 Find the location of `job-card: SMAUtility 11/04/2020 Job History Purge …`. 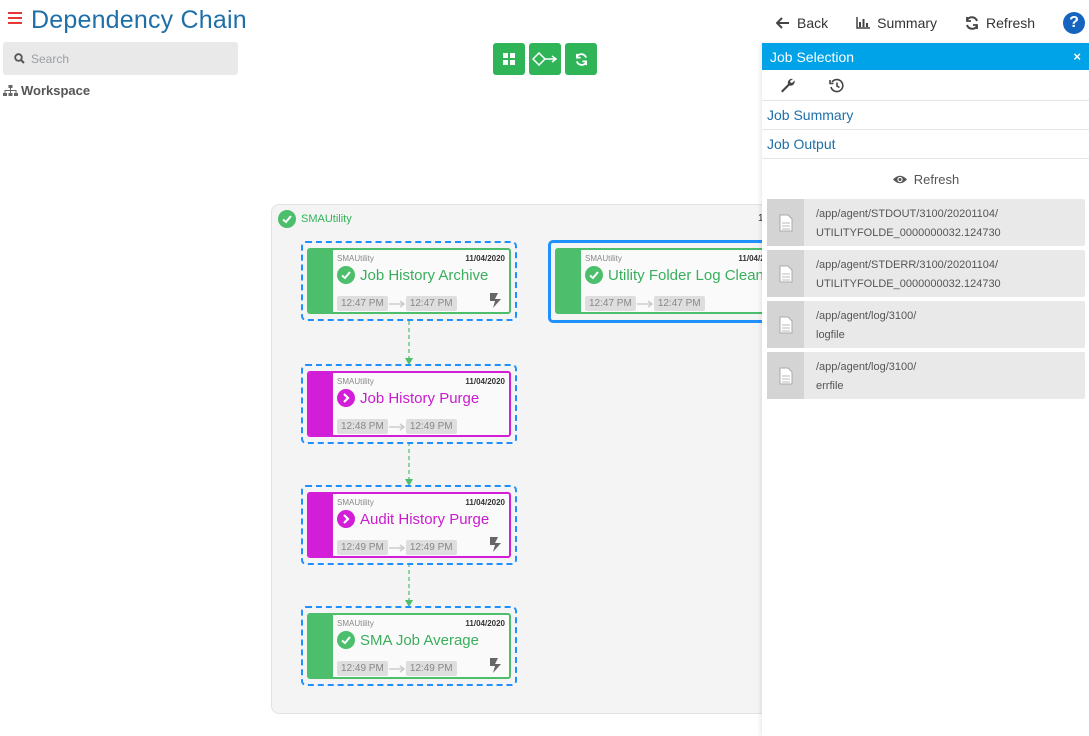

job-card: SMAUtility 11/04/2020 Job History Purge … is located at coordinates (409, 404).